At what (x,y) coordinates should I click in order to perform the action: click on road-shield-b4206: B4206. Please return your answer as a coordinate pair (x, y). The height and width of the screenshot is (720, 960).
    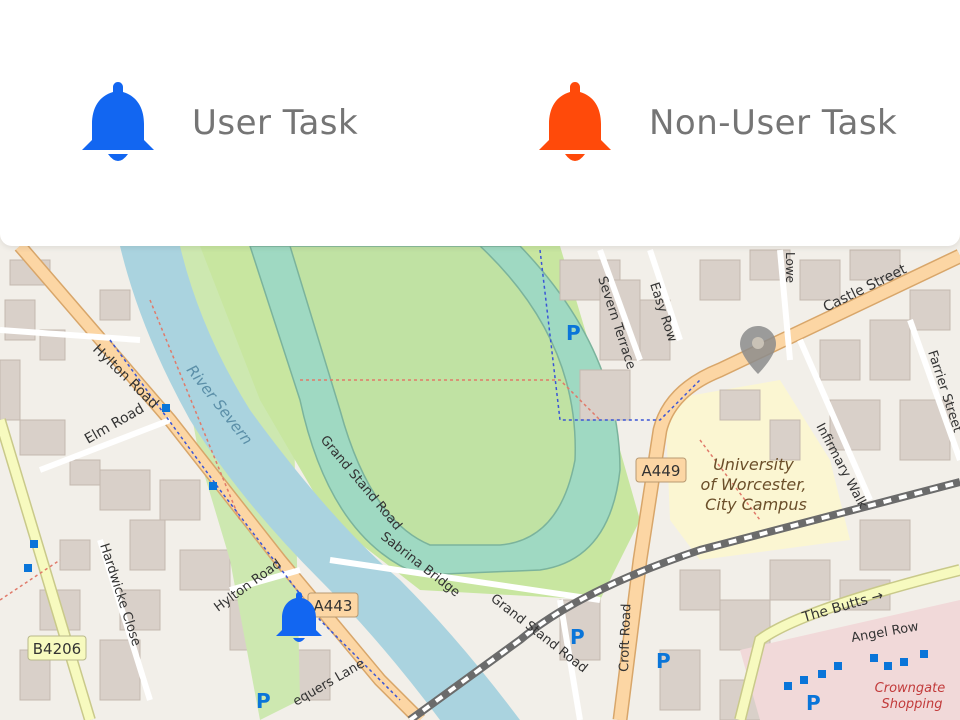
    Looking at the image, I should click on (57, 648).